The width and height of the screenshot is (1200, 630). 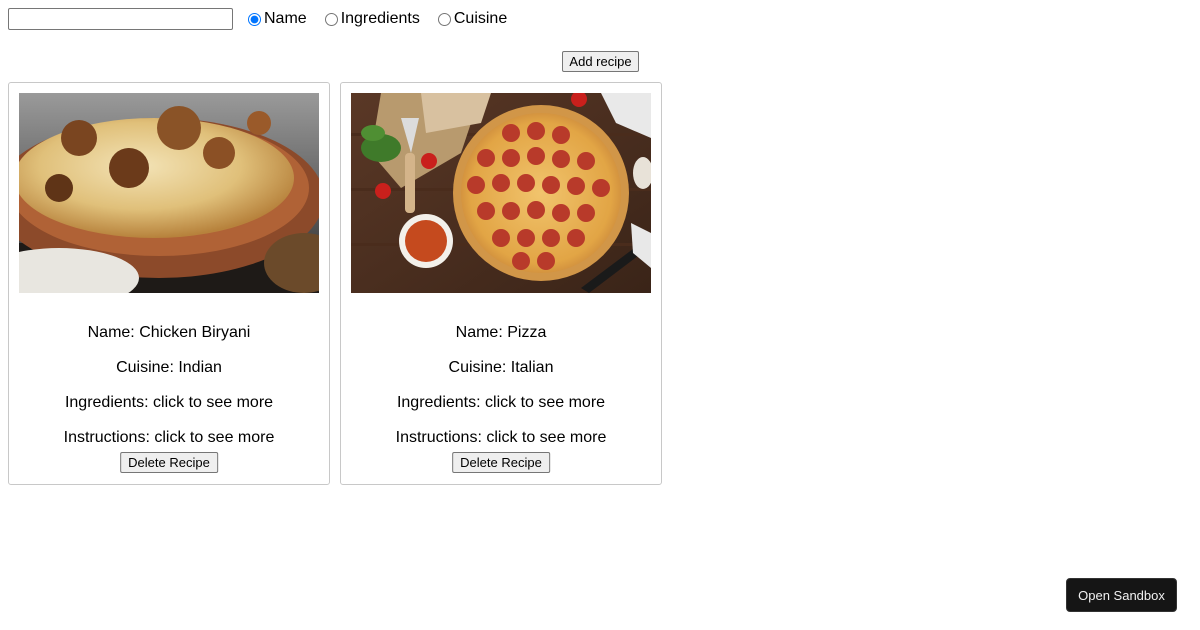 I want to click on filter-label-cuisine: Cuisine, so click(x=480, y=18).